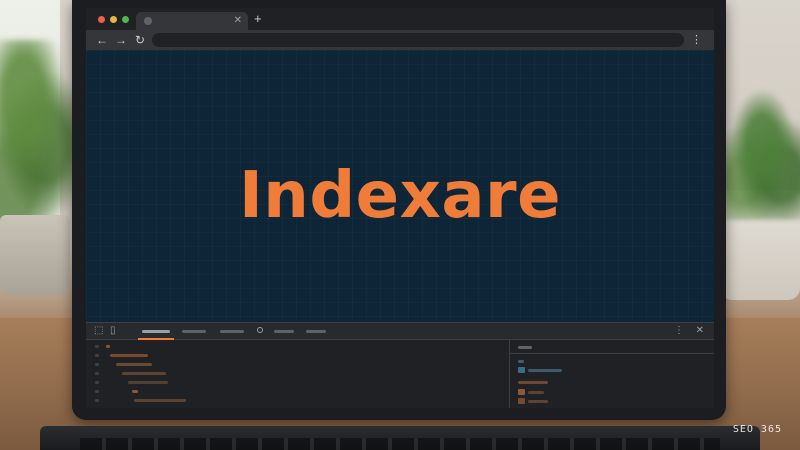  Describe the element at coordinates (700, 331) in the screenshot. I see `devtools-close-icon: ✕` at that location.